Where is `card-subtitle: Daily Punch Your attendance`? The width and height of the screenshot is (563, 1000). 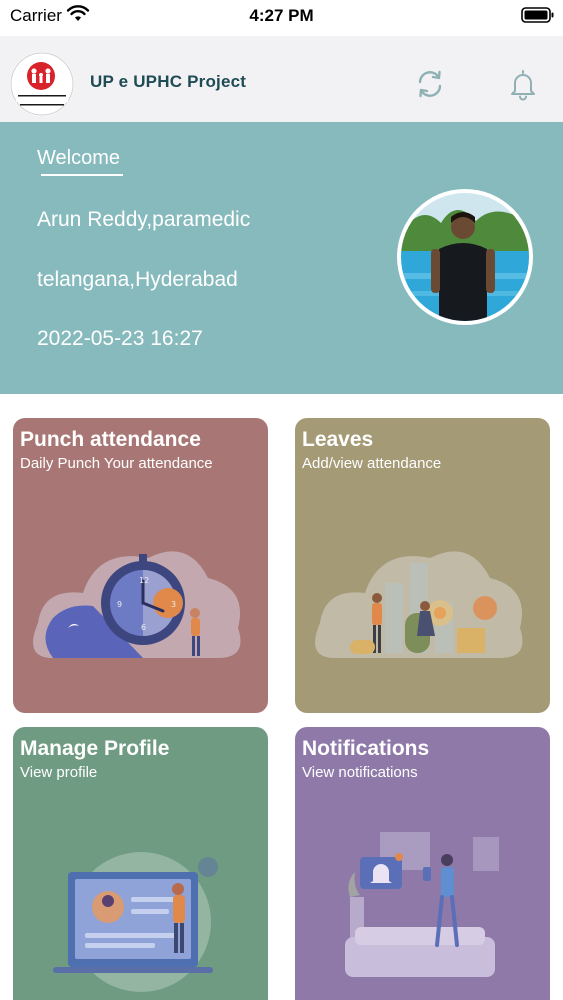 card-subtitle: Daily Punch Your attendance is located at coordinates (116, 463).